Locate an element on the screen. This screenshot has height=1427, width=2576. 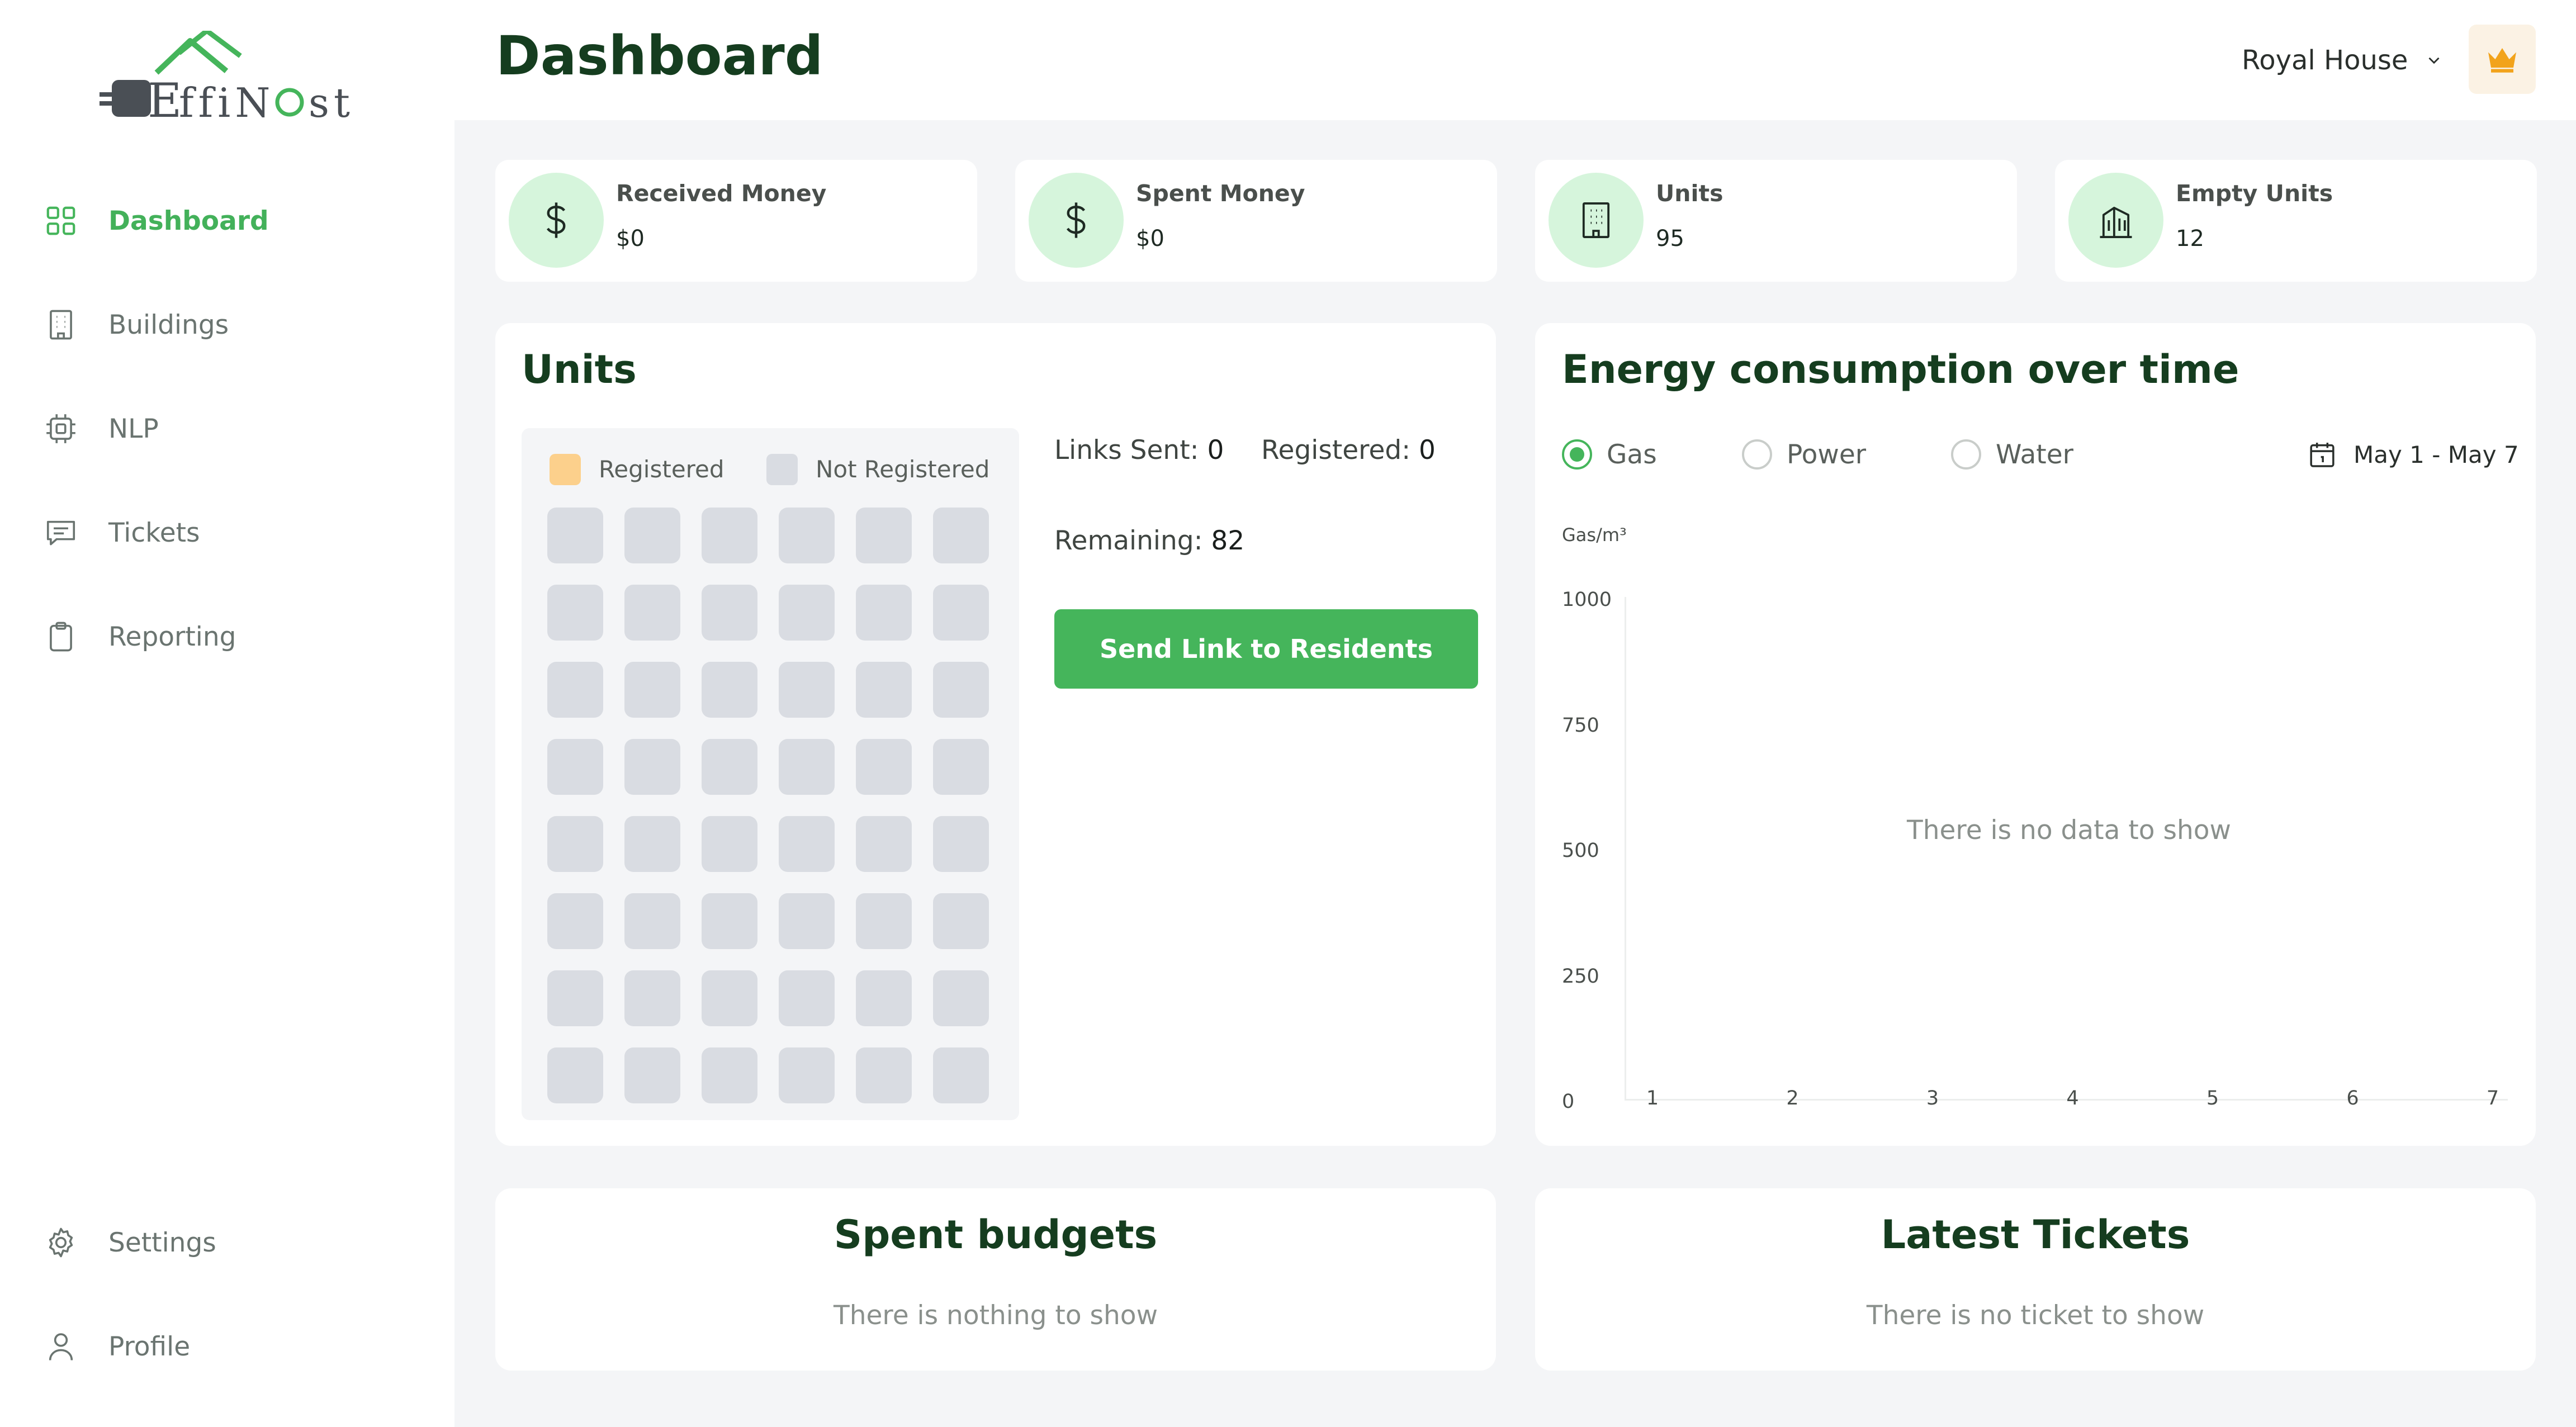
legend-registered-swatch is located at coordinates (565, 470).